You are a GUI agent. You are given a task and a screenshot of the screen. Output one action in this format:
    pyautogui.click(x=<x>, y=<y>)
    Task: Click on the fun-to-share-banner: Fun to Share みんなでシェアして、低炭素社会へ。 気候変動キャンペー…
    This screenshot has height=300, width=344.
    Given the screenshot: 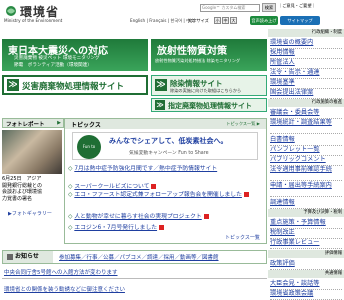 What is the action you would take?
    pyautogui.click(x=165, y=152)
    